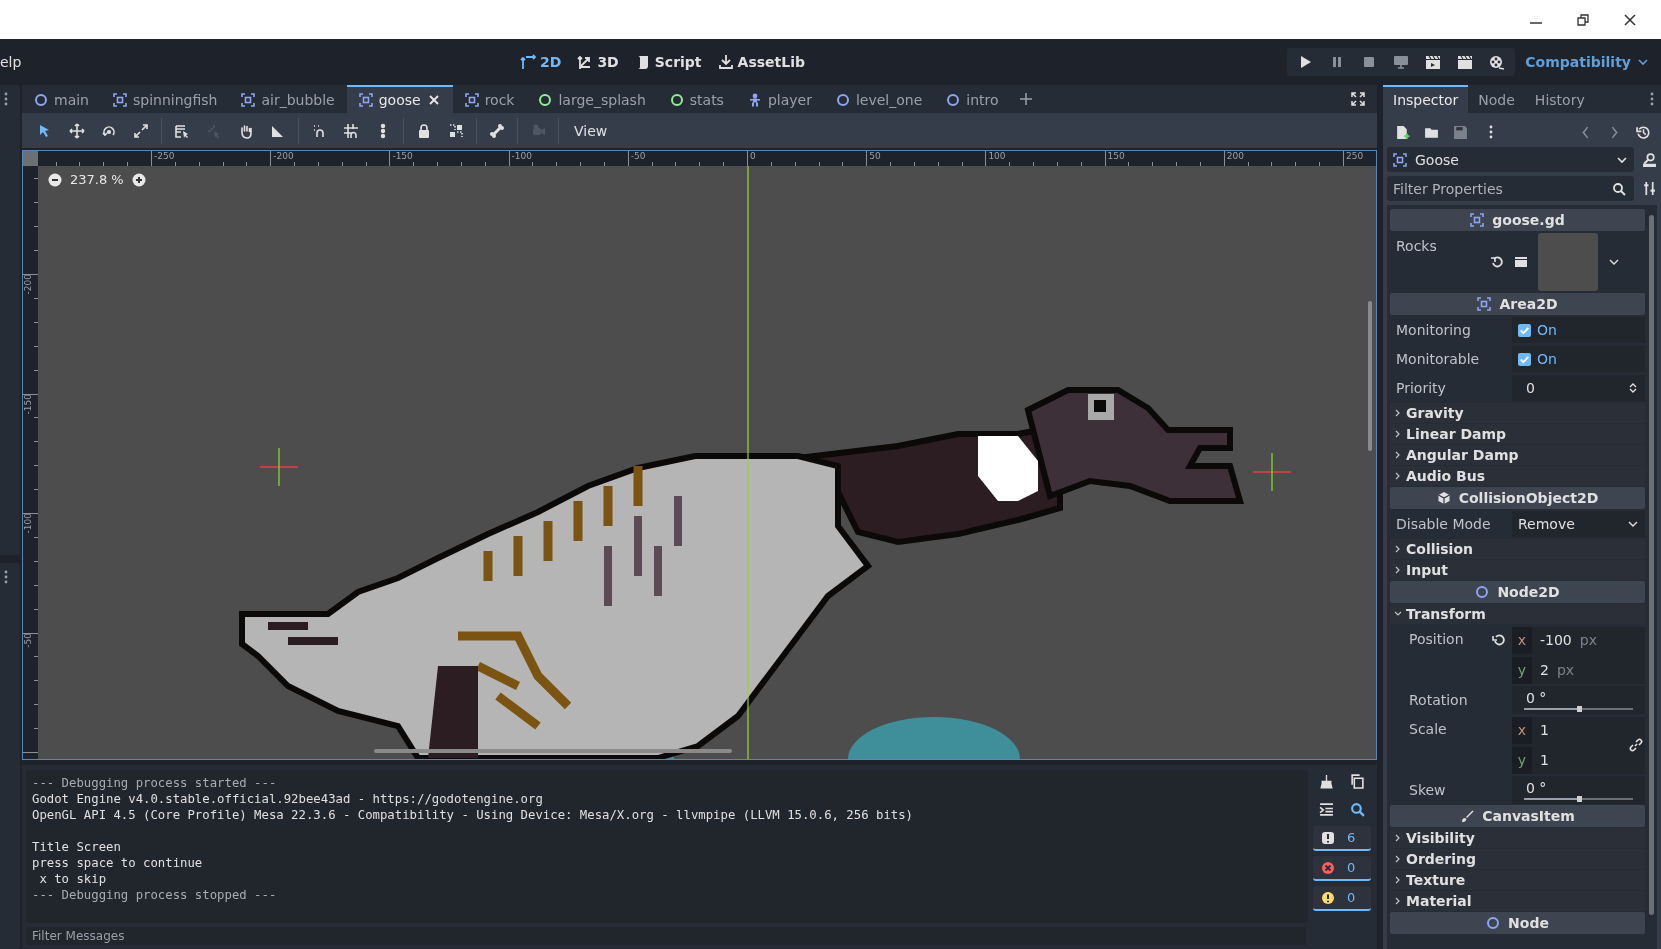 Image resolution: width=1661 pixels, height=949 pixels. Describe the element at coordinates (1578, 524) in the screenshot. I see `dropdown: Remove` at that location.